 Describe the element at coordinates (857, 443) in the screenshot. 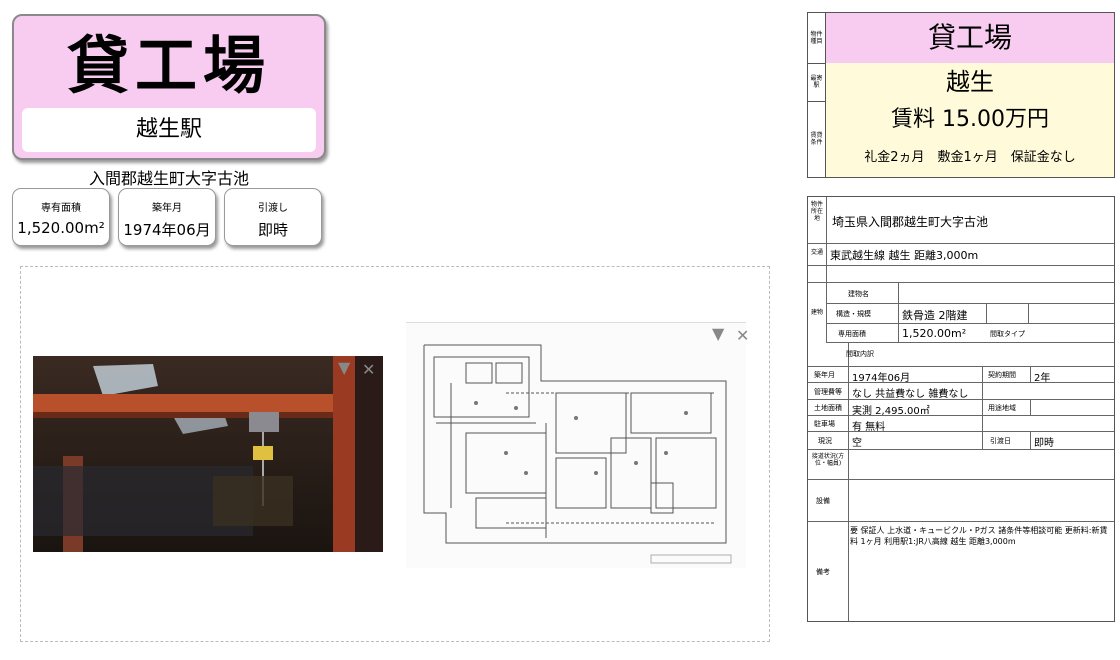

I see `status-value: 空` at that location.